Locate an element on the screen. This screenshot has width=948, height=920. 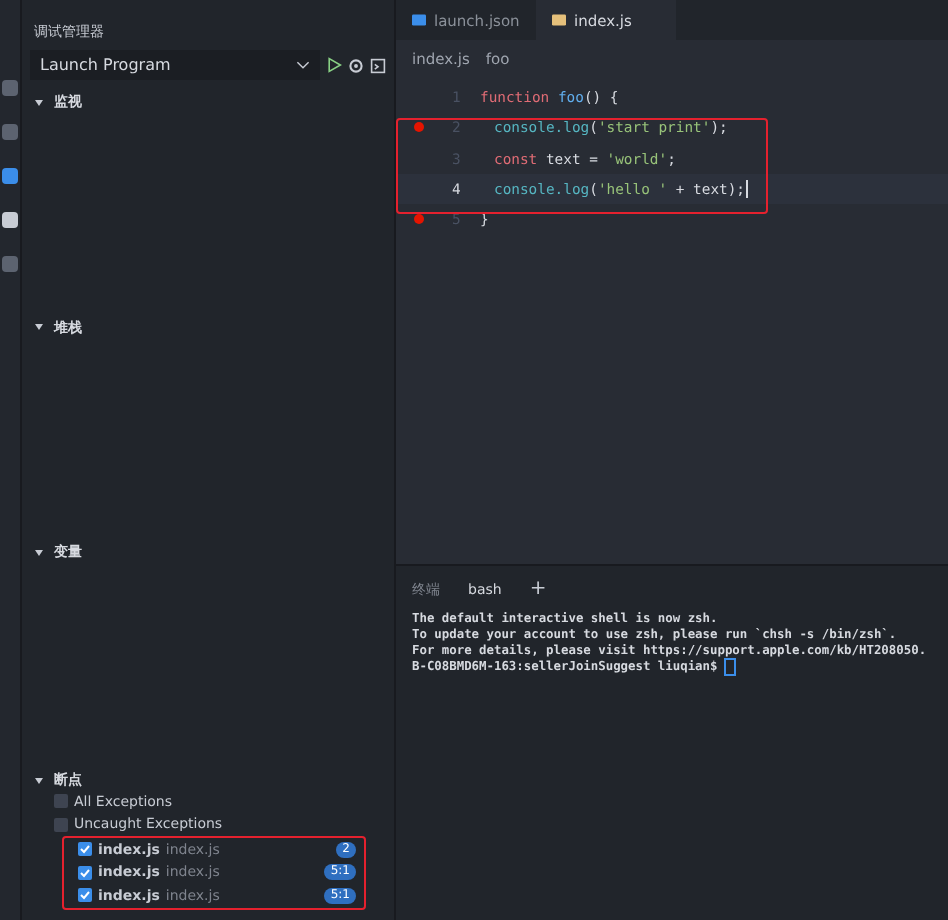
settings-icon is located at coordinates (356, 65).